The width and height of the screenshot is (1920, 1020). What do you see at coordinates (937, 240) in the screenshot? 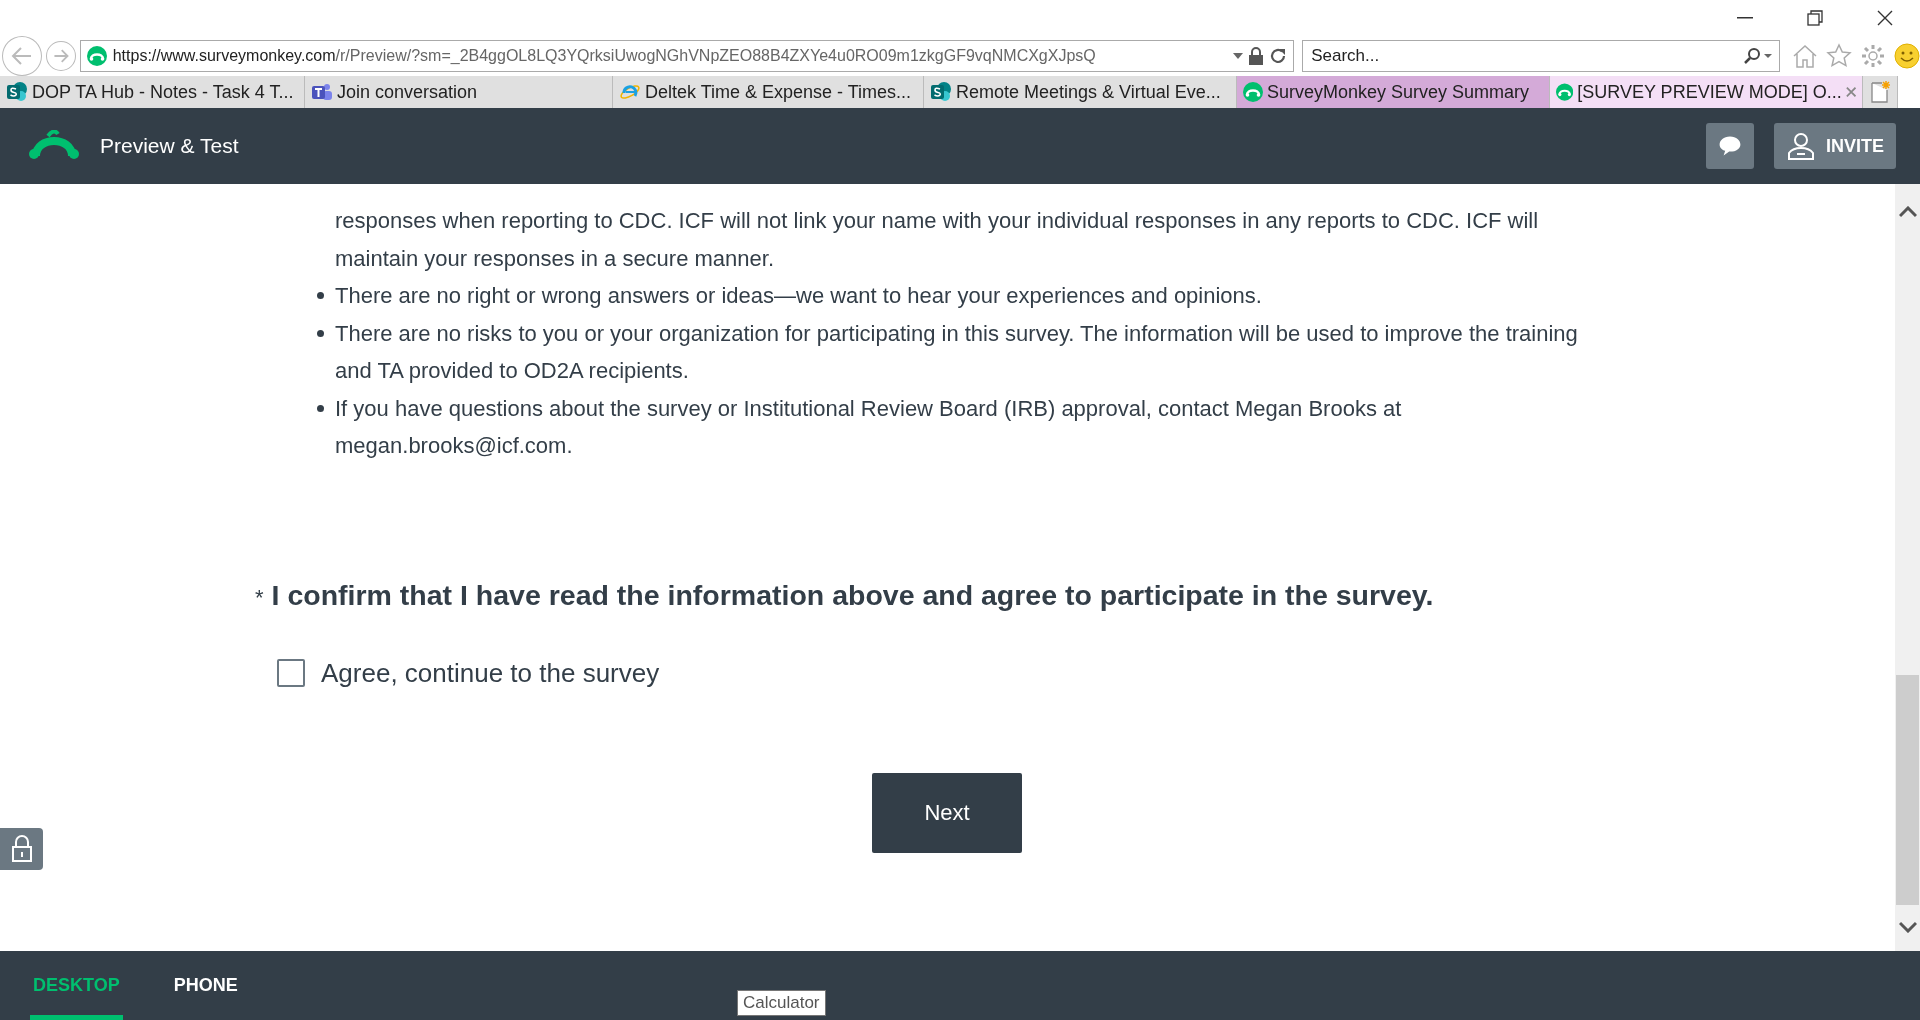
I see `paragraph-text: responses when reporting to CDC. ICF will not link your name with your individual responses in any reports to CDC. ICF will maintain your responses in a secure manner.` at bounding box center [937, 240].